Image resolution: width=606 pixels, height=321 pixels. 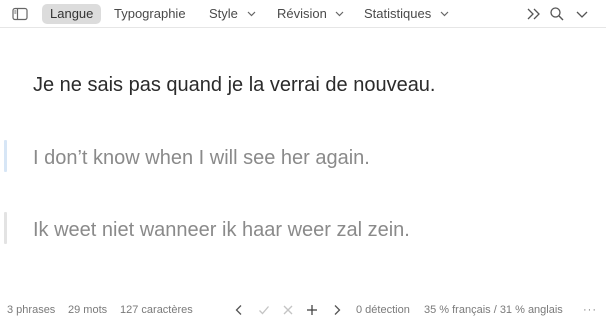 I want to click on sidebar-toggle-icon, so click(x=20, y=14).